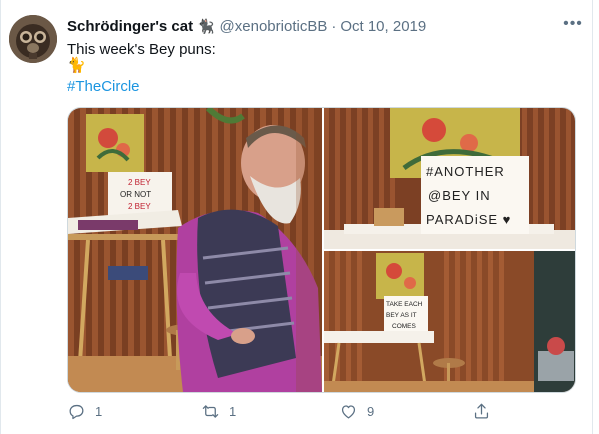 Image resolution: width=599 pixels, height=434 pixels. Describe the element at coordinates (139, 206) in the screenshot. I see `sign-line-1c: 2 BEY` at that location.